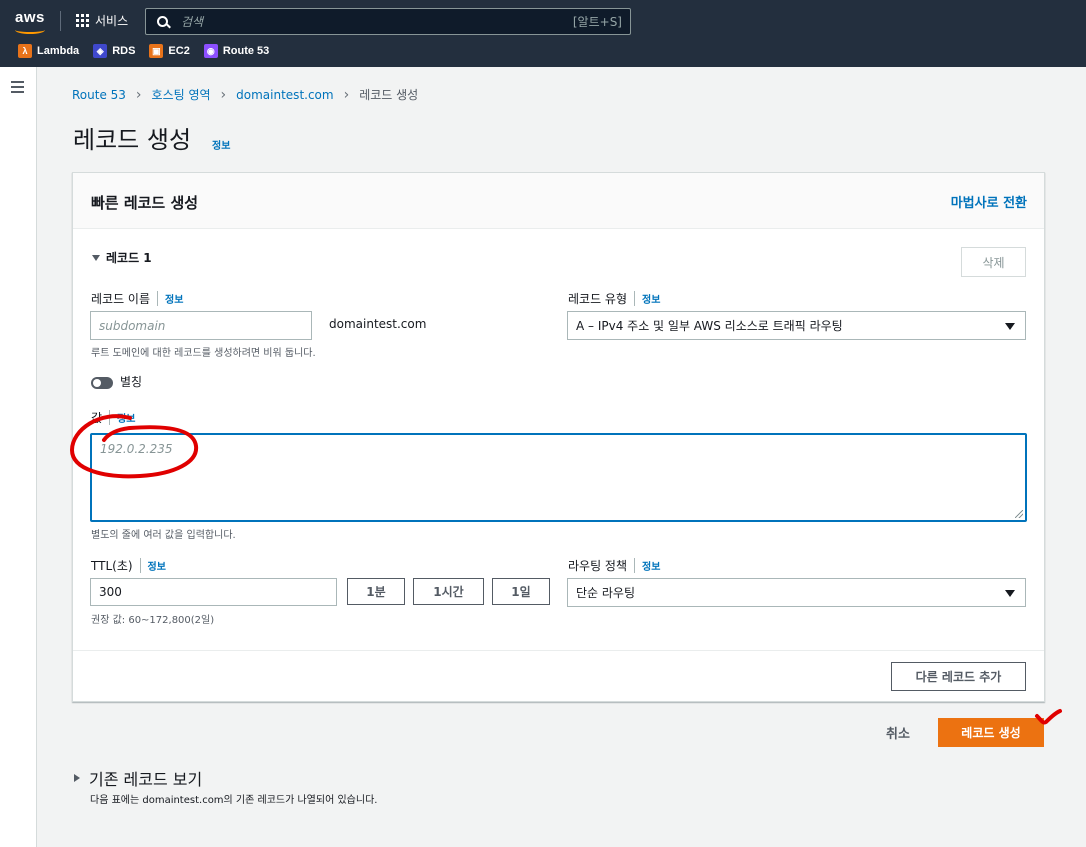  Describe the element at coordinates (122, 417) in the screenshot. I see `value-info-link: 정보` at that location.